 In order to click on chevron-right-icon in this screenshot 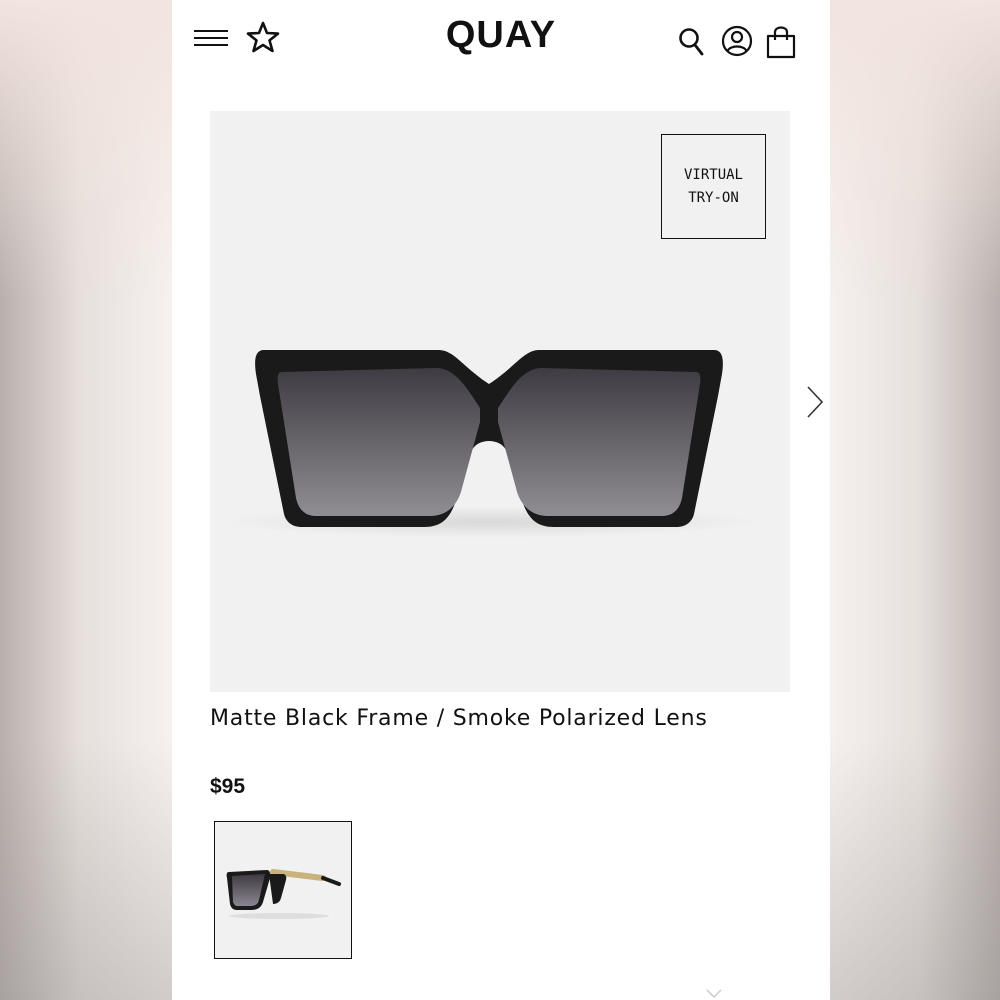, I will do `click(815, 402)`.